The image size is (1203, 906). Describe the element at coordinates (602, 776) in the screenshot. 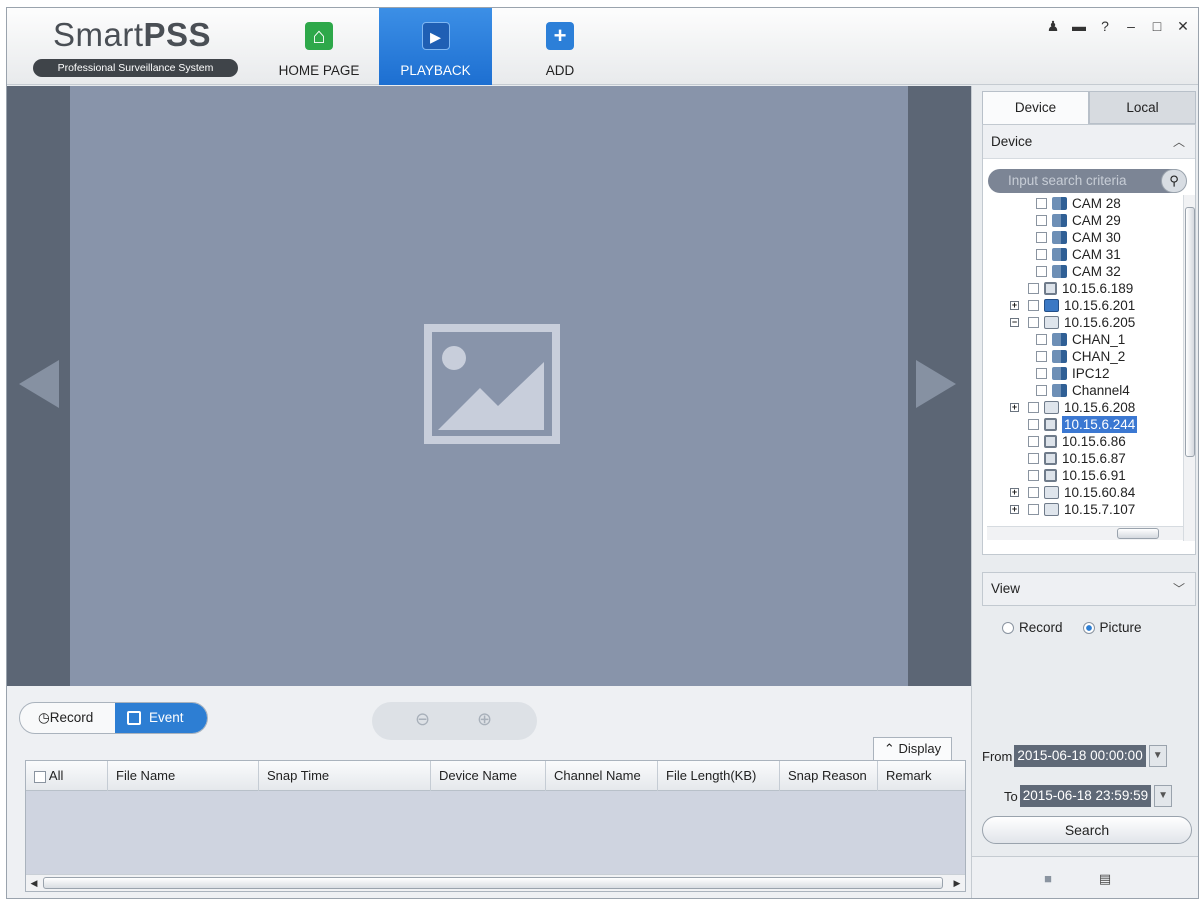

I see `column-channel-name: Channel Name` at that location.